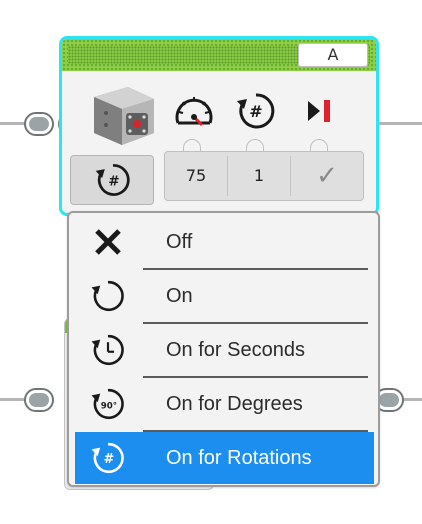  I want to click on menu-item-label: Off, so click(179, 242).